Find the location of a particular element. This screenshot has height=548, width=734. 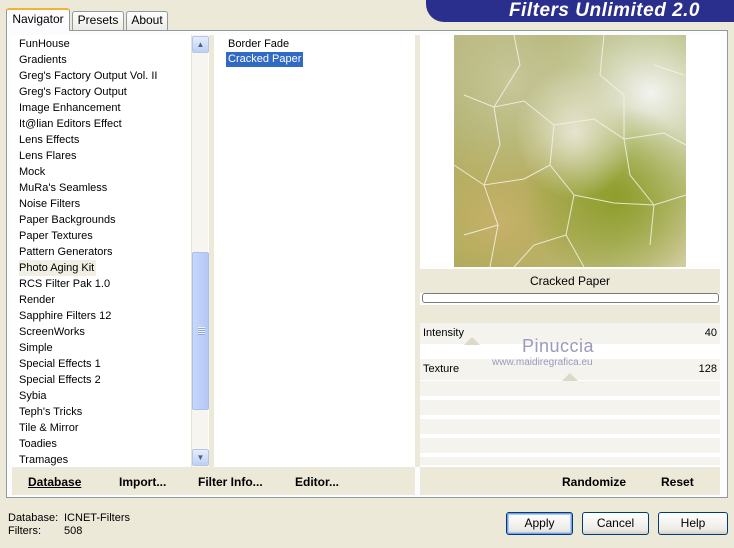

watermark-name: Pinuccia is located at coordinates (558, 346).